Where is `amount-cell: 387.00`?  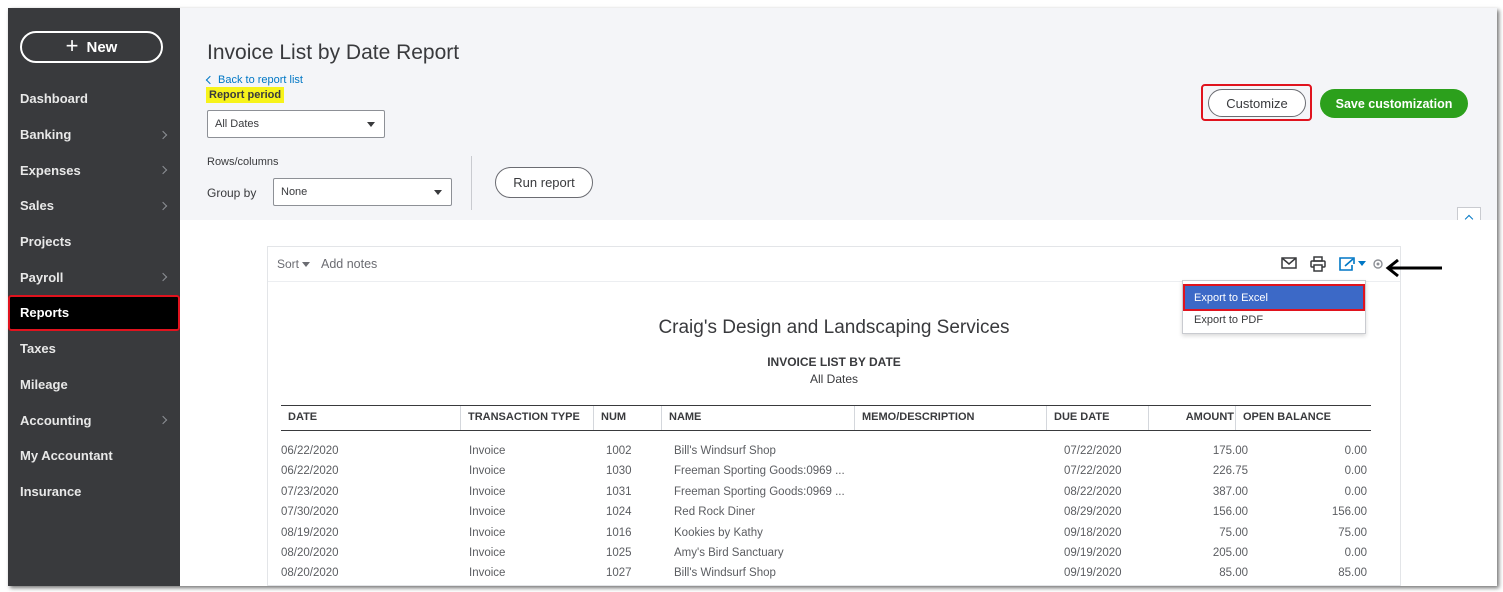 amount-cell: 387.00 is located at coordinates (1230, 491).